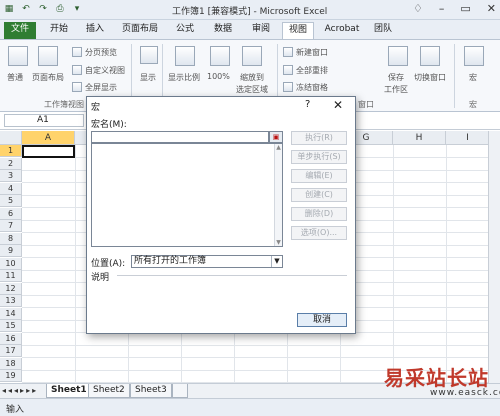  Describe the element at coordinates (20, 30) in the screenshot. I see `tab-file: 文件` at that location.